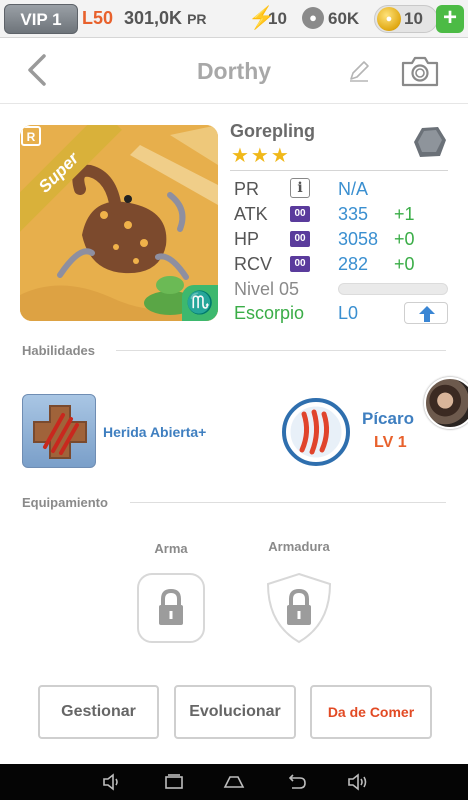 The image size is (468, 800). I want to click on trait-level: LV 1, so click(390, 442).